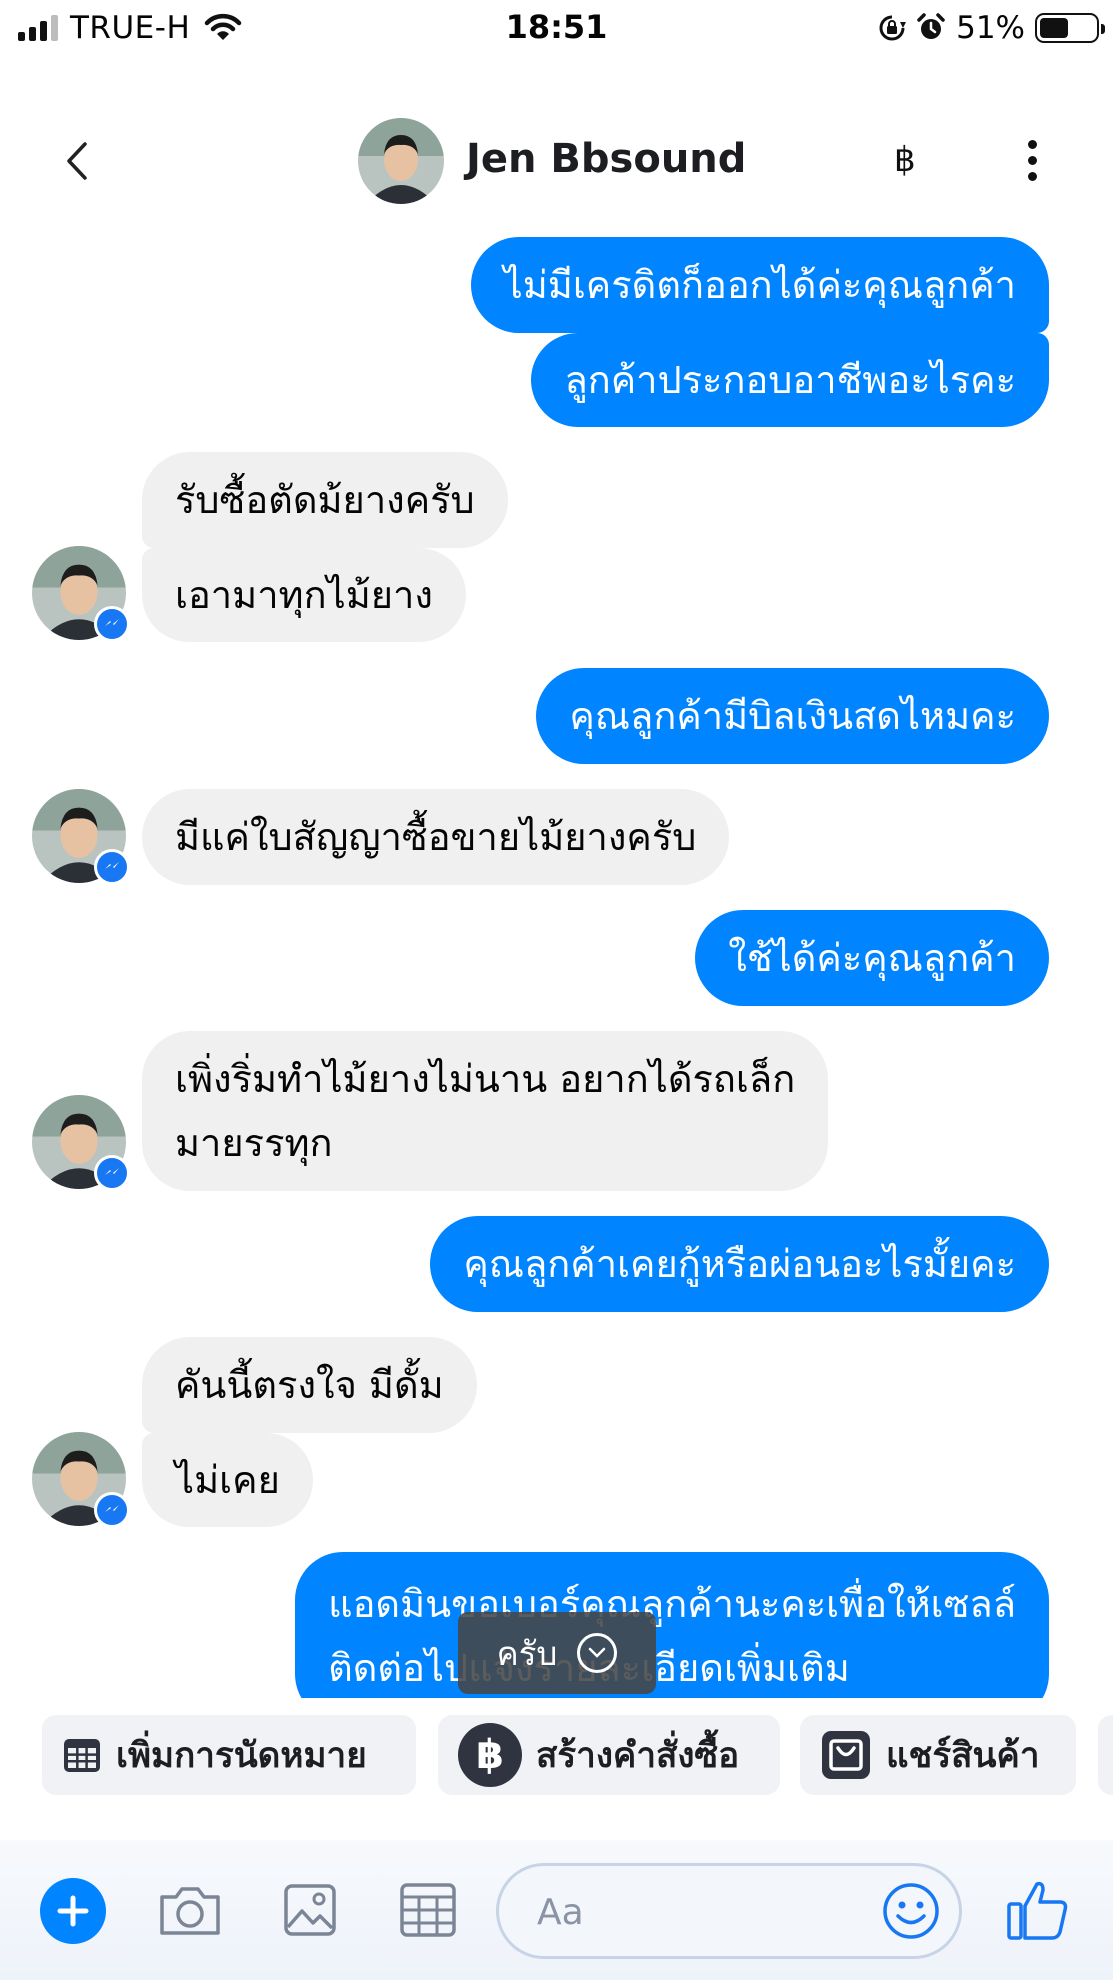 The width and height of the screenshot is (1113, 1980). I want to click on gallery-button, so click(310, 1910).